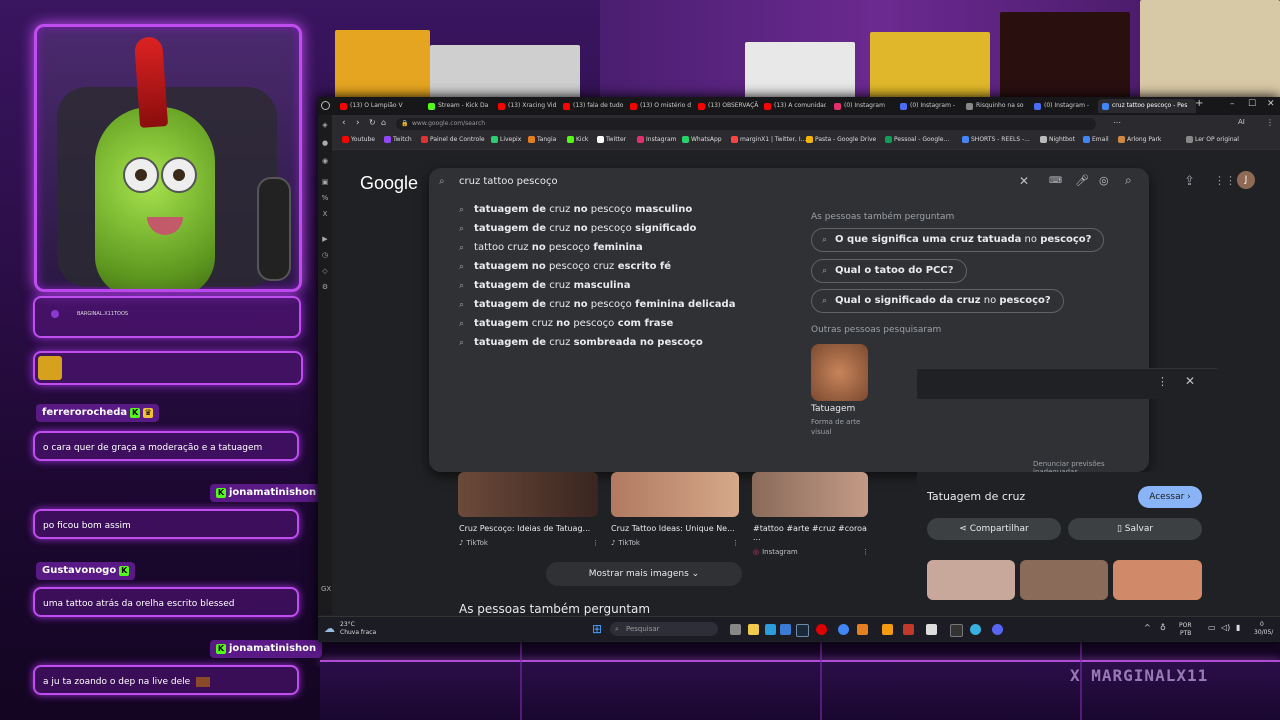  Describe the element at coordinates (1190, 381) in the screenshot. I see `close-icon: ✕` at that location.